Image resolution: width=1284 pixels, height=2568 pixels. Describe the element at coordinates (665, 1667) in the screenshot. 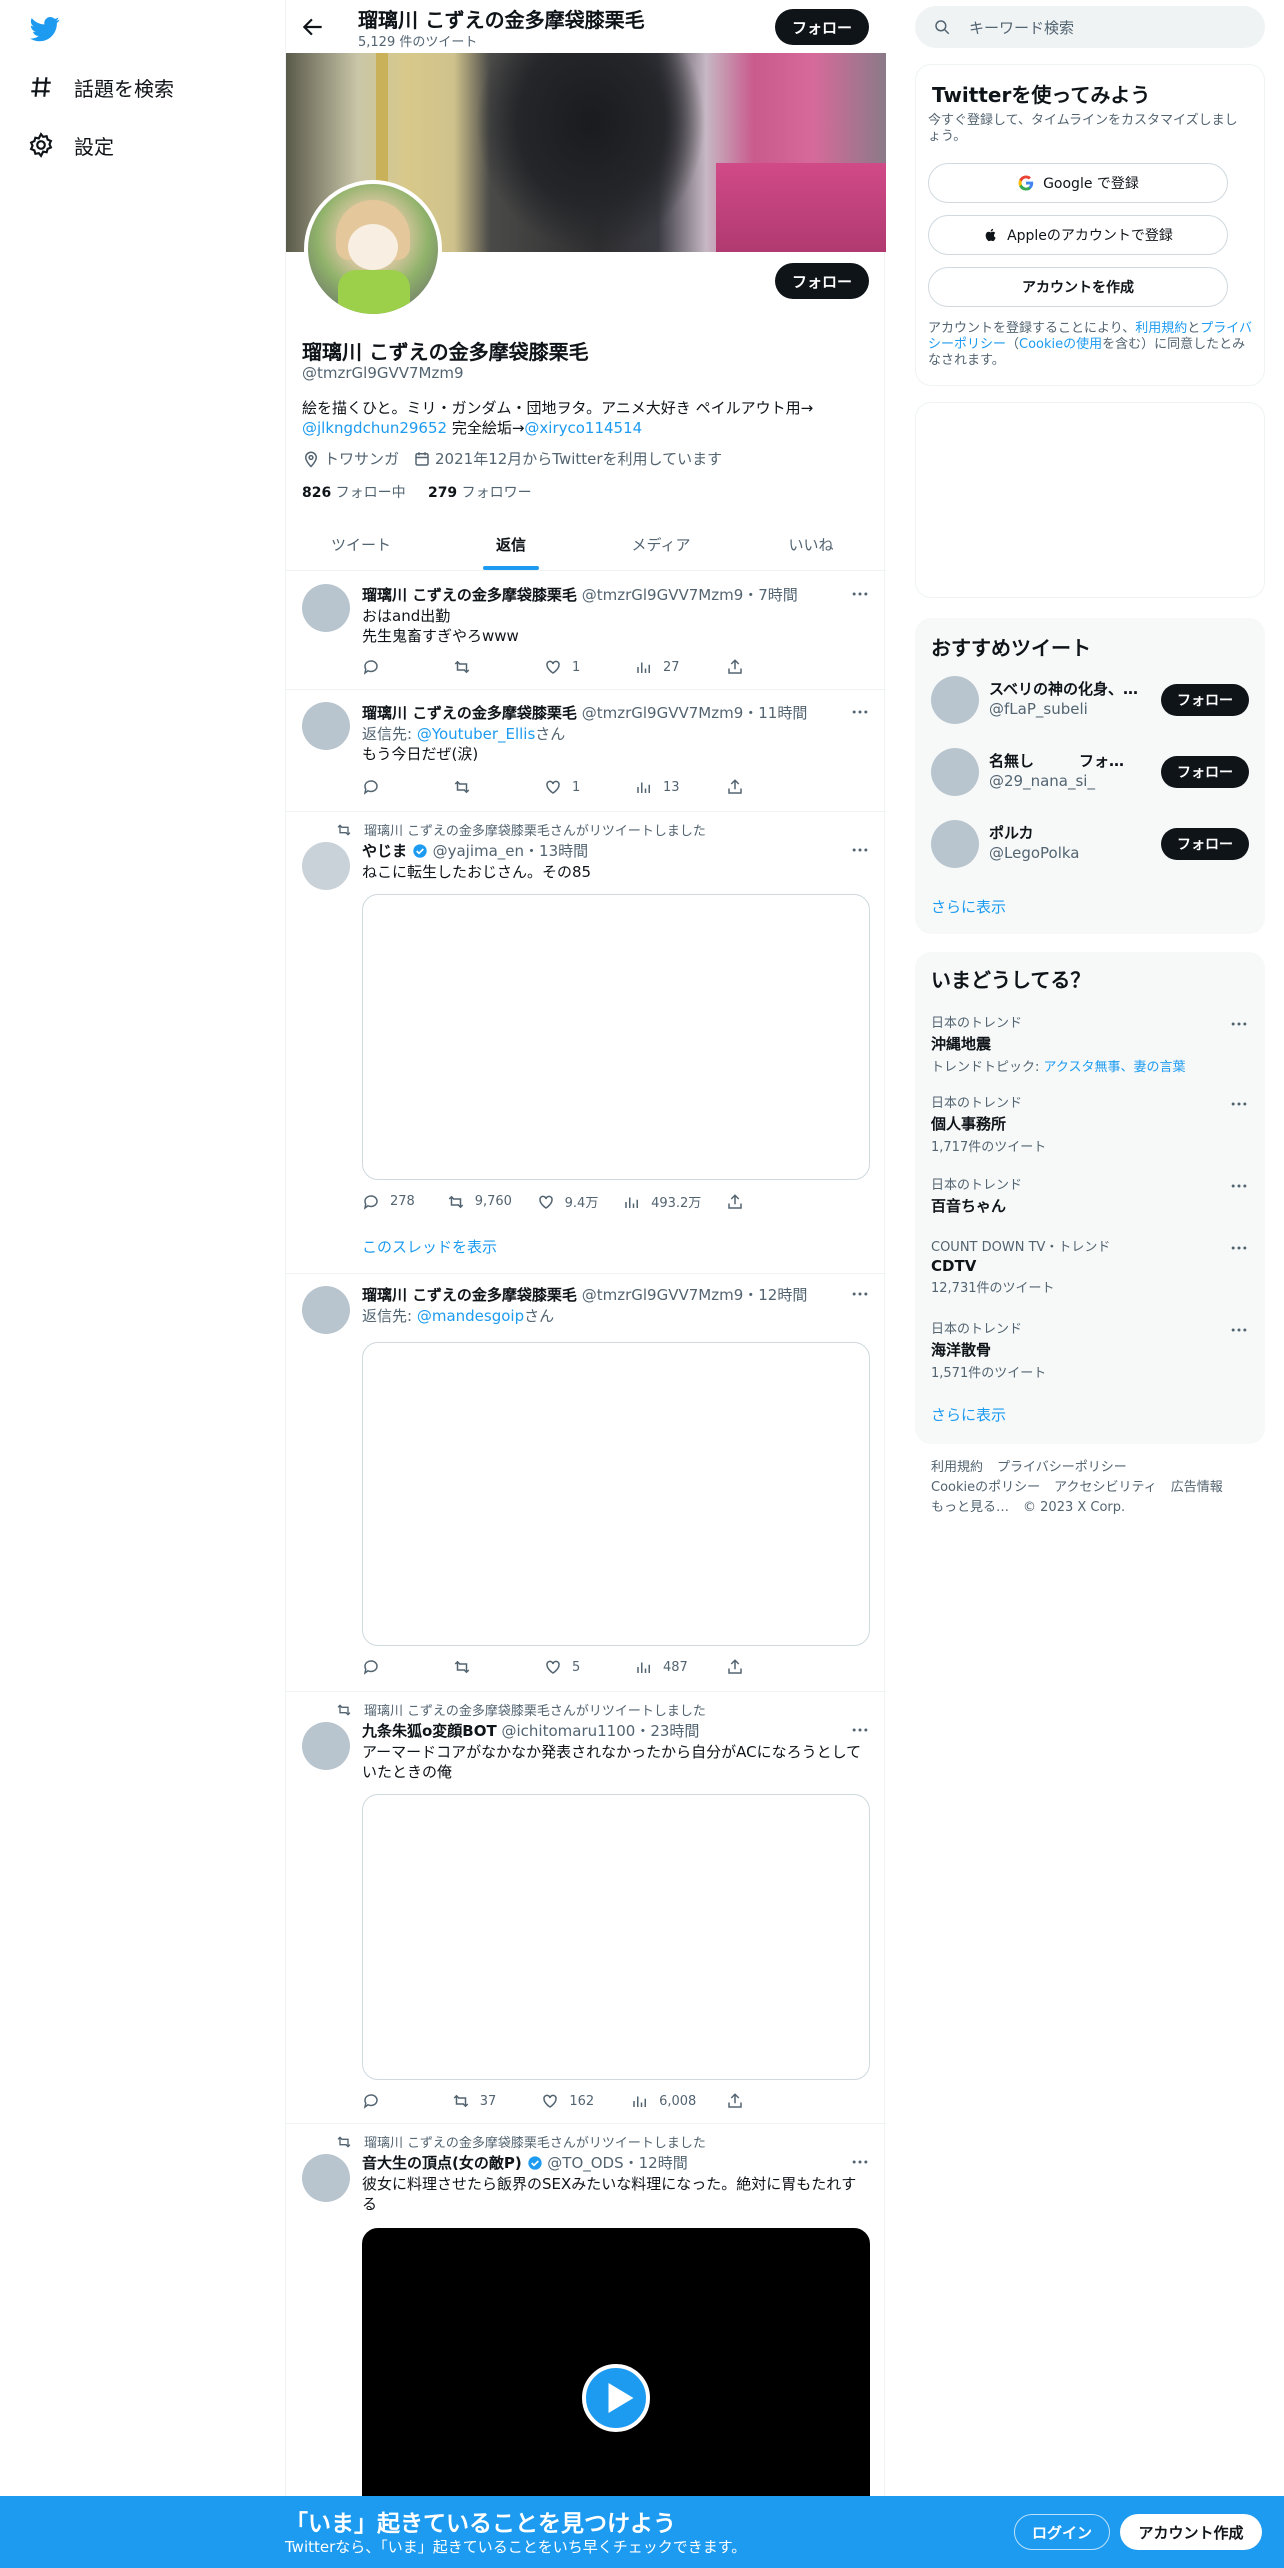

I see `views-button: 487` at that location.